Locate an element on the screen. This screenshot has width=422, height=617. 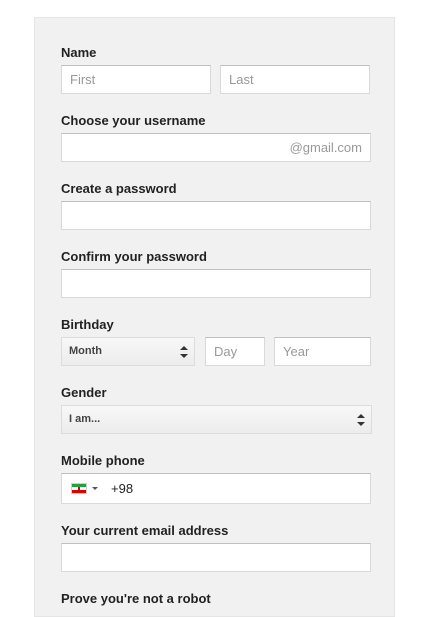
confirm-password-input is located at coordinates (216, 283).